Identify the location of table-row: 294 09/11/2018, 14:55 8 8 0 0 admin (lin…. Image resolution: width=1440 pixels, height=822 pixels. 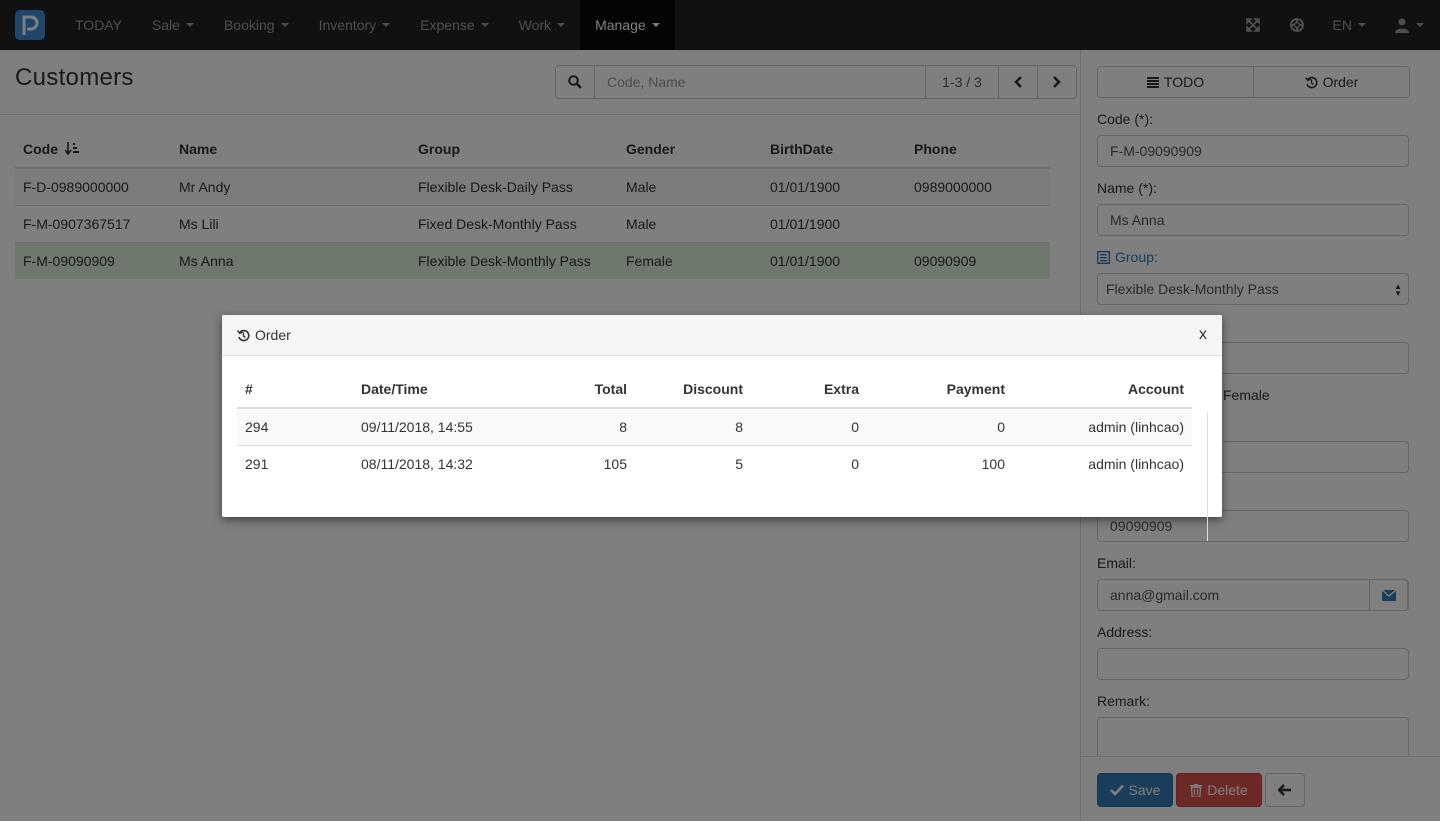
(714, 426).